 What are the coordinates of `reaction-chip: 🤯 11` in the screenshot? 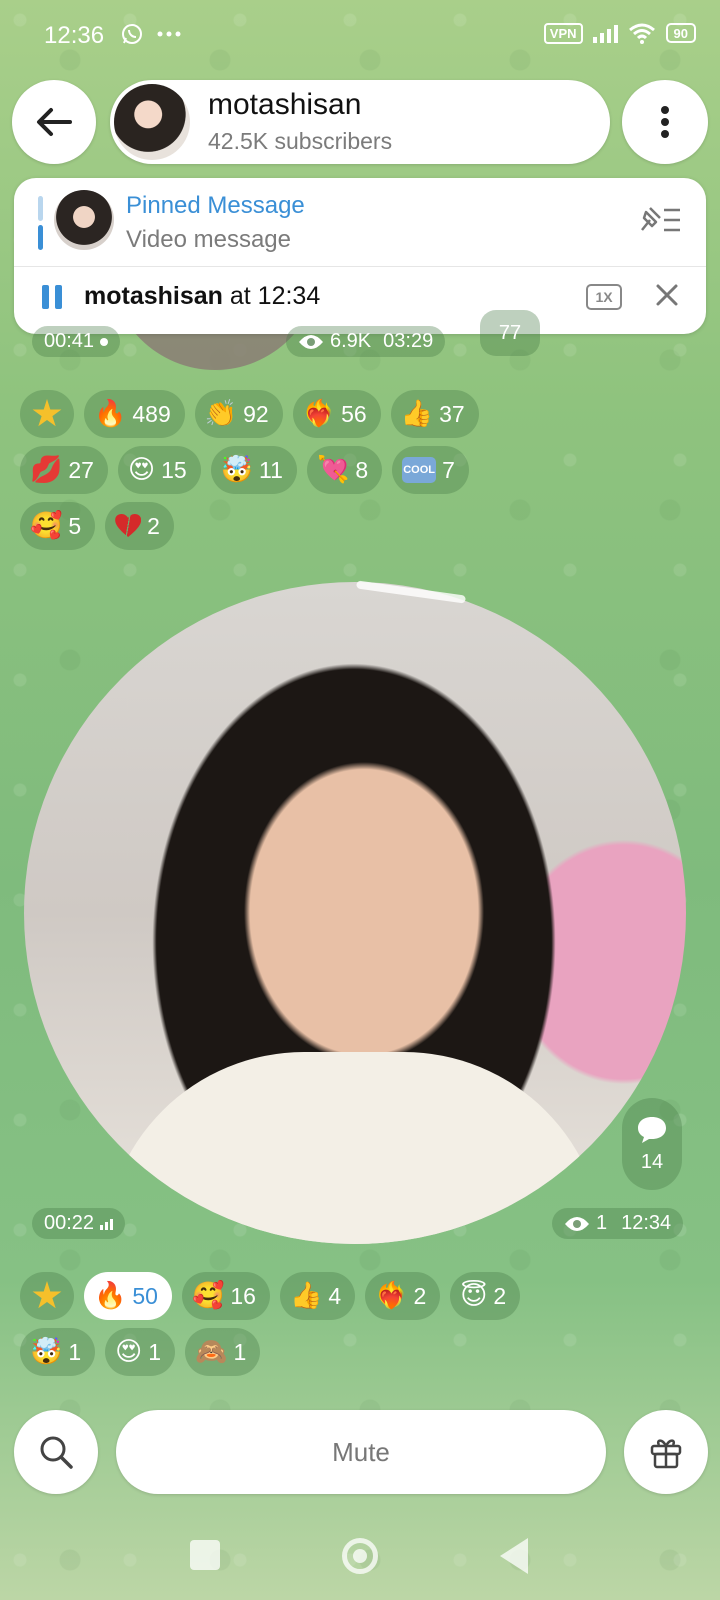 It's located at (253, 470).